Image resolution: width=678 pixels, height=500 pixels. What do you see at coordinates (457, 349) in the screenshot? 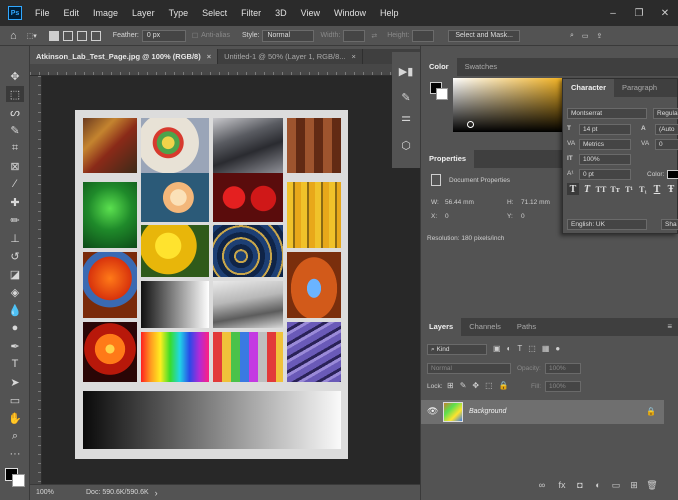
I see `layer-kind-filter: ⌕ Kind` at bounding box center [457, 349].